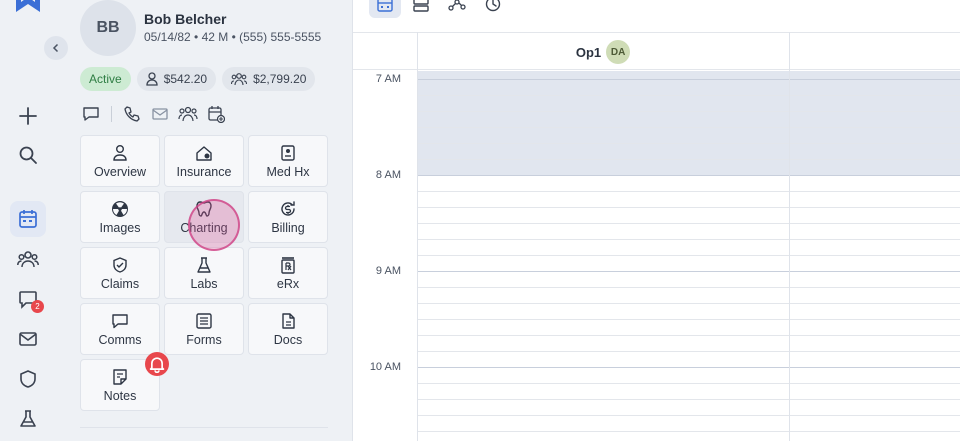 The width and height of the screenshot is (960, 441). I want to click on people-icon, so click(28, 259).